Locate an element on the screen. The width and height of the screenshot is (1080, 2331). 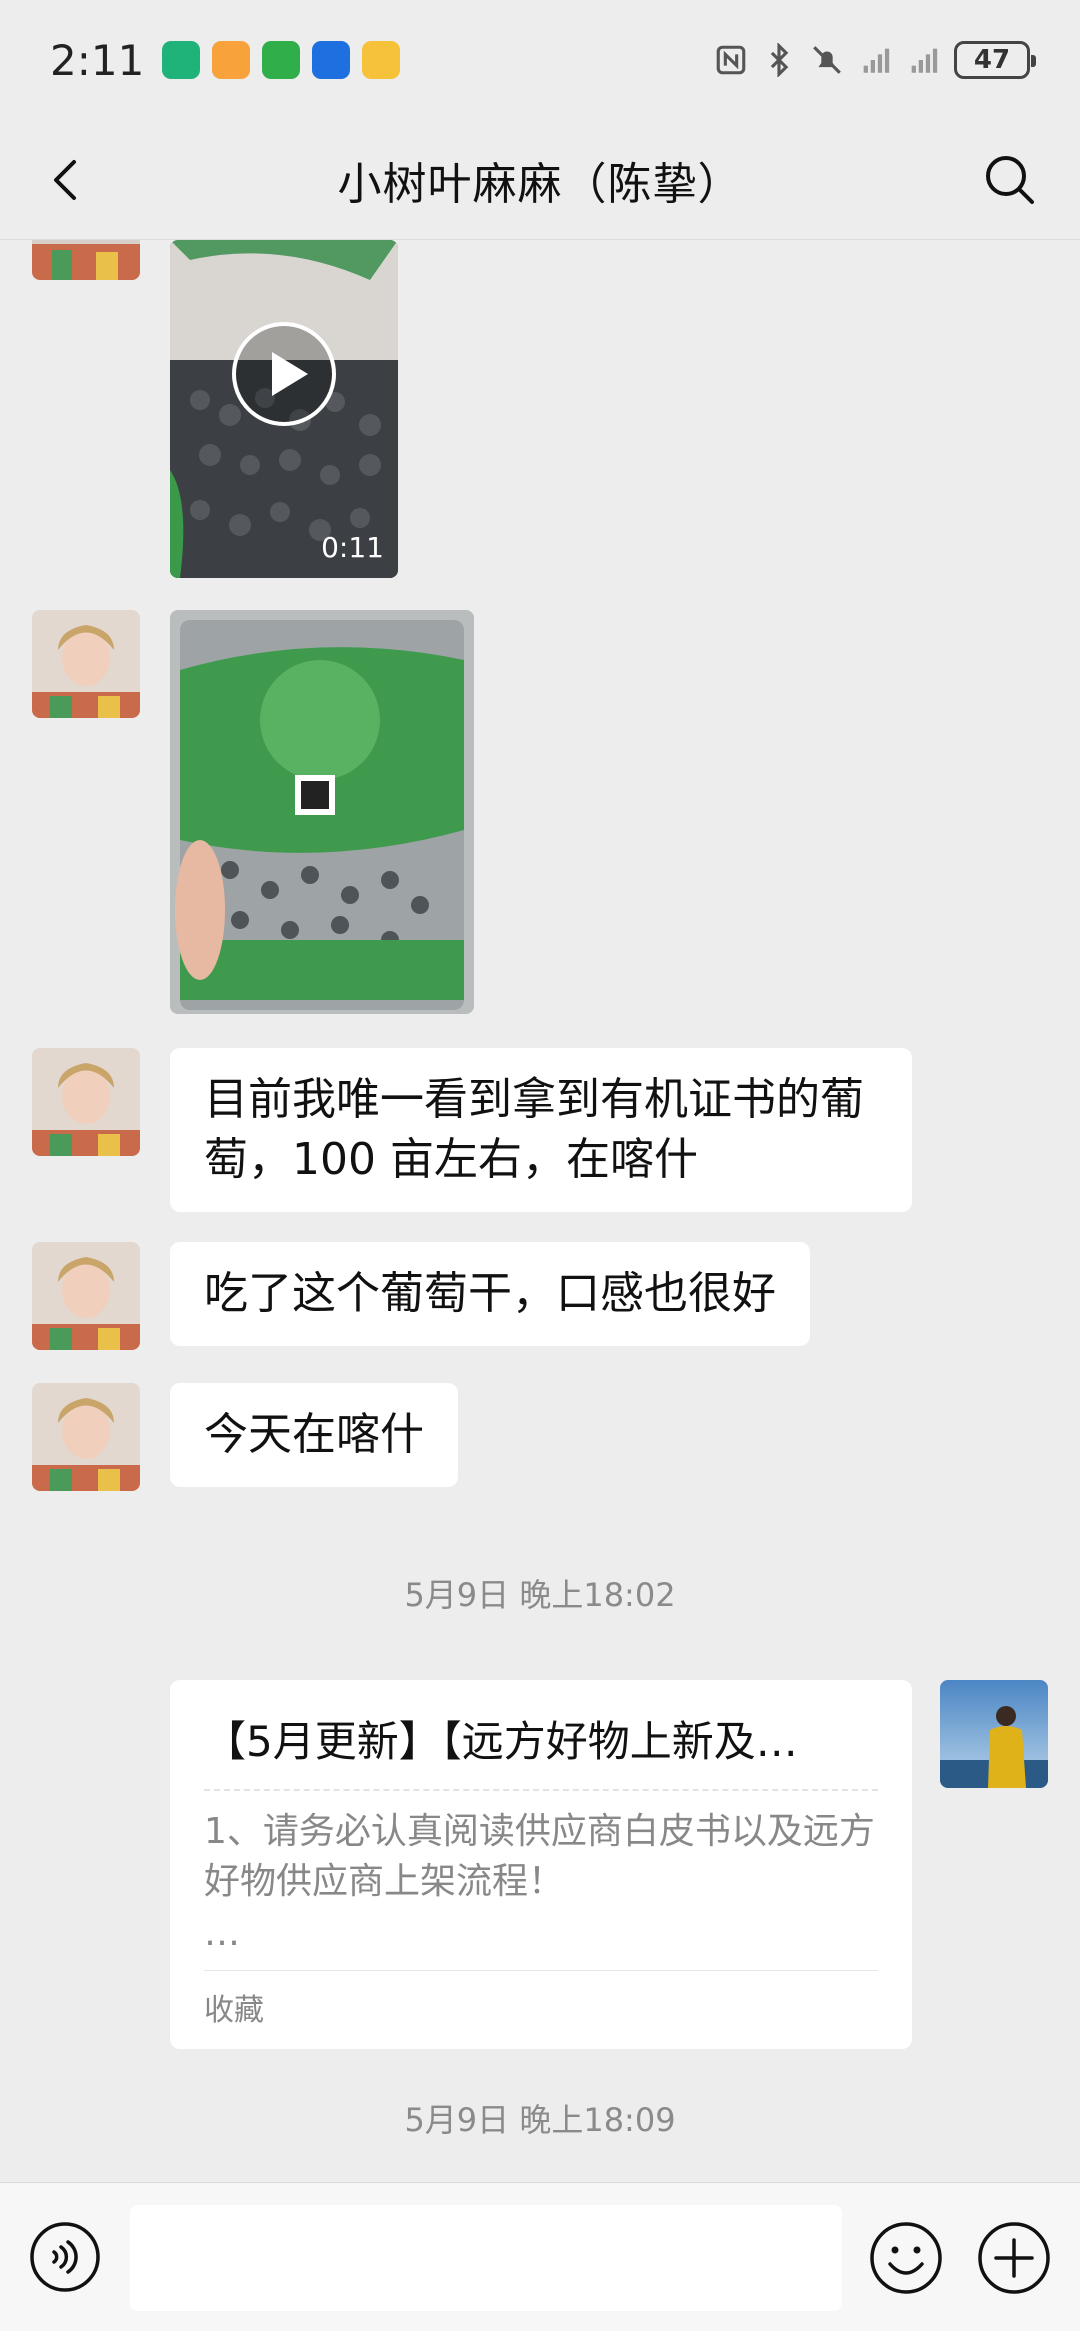
status-time: 2:11 is located at coordinates (97, 60).